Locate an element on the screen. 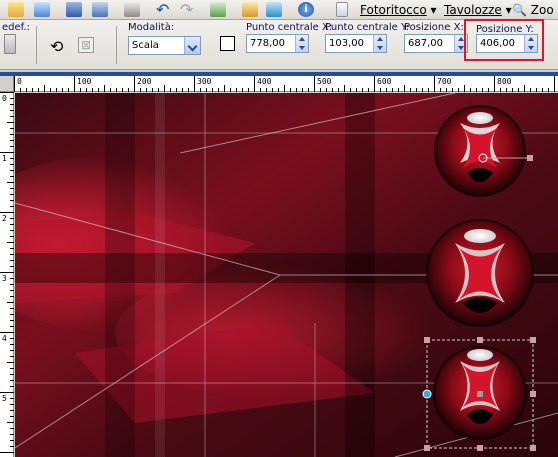  menu-zoom: 🔍 Zoo is located at coordinates (533, 10).